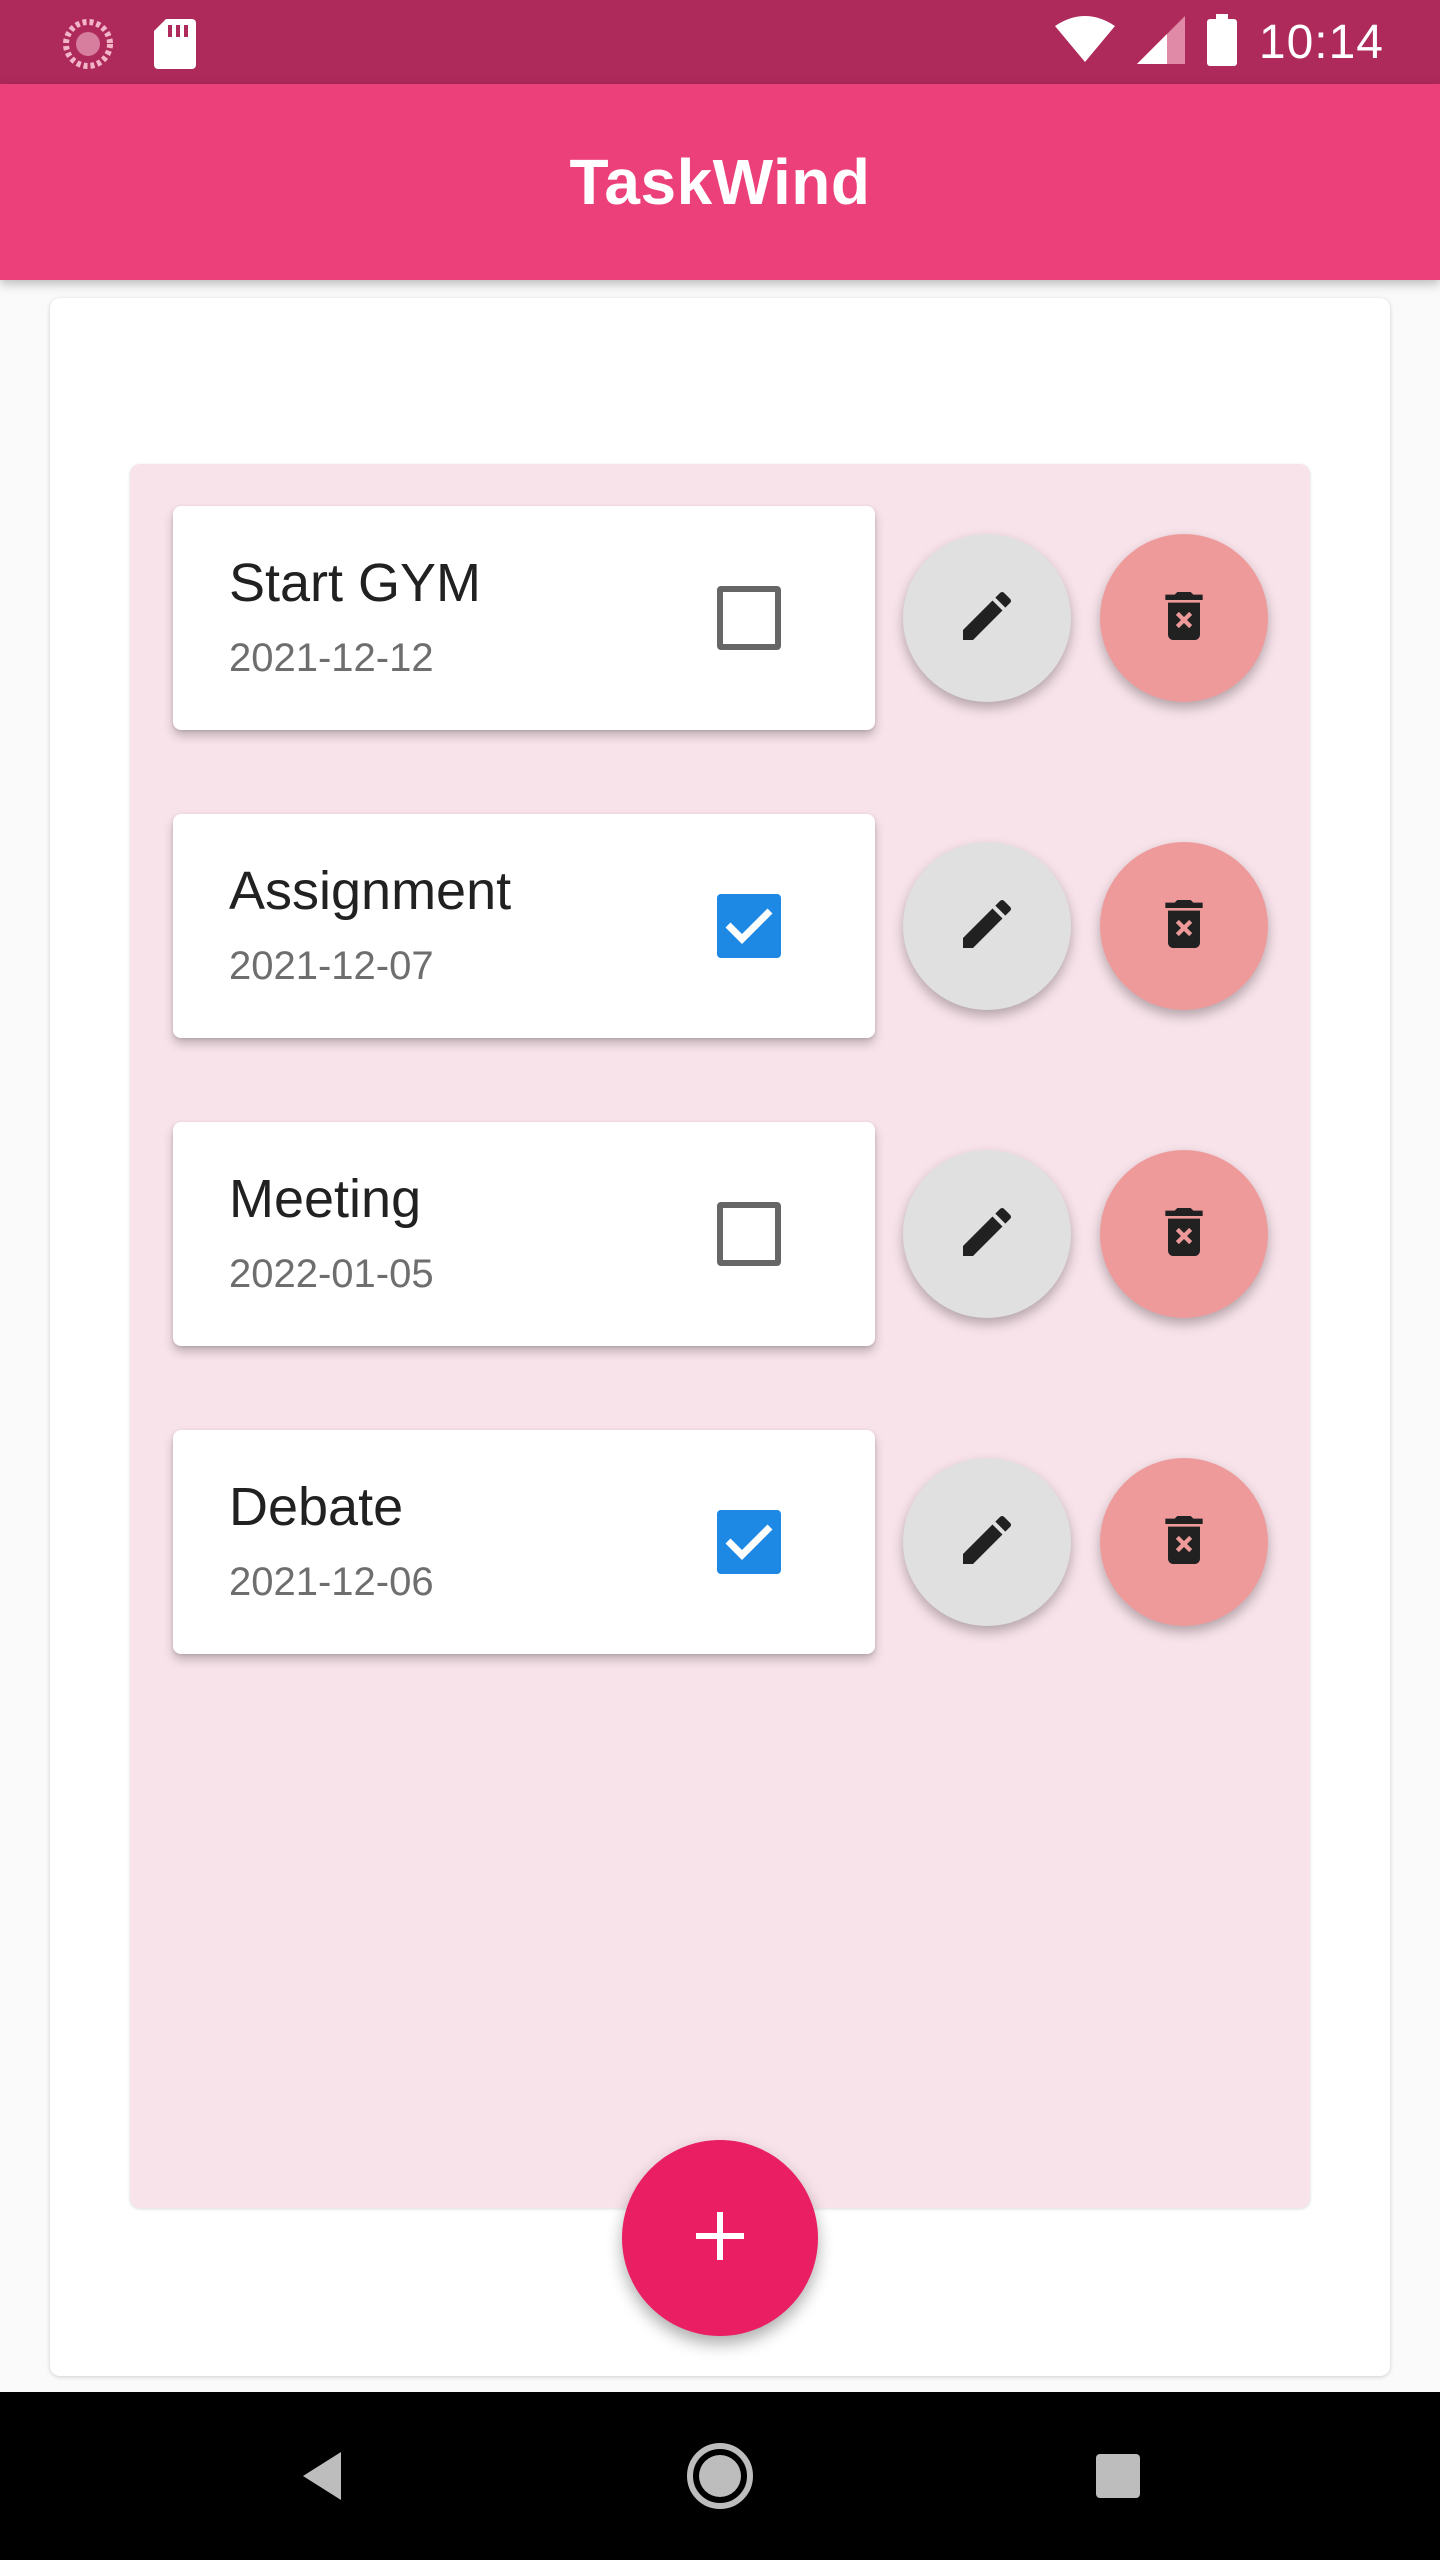 Image resolution: width=1440 pixels, height=2560 pixels. I want to click on task-title: Meeting, so click(325, 1199).